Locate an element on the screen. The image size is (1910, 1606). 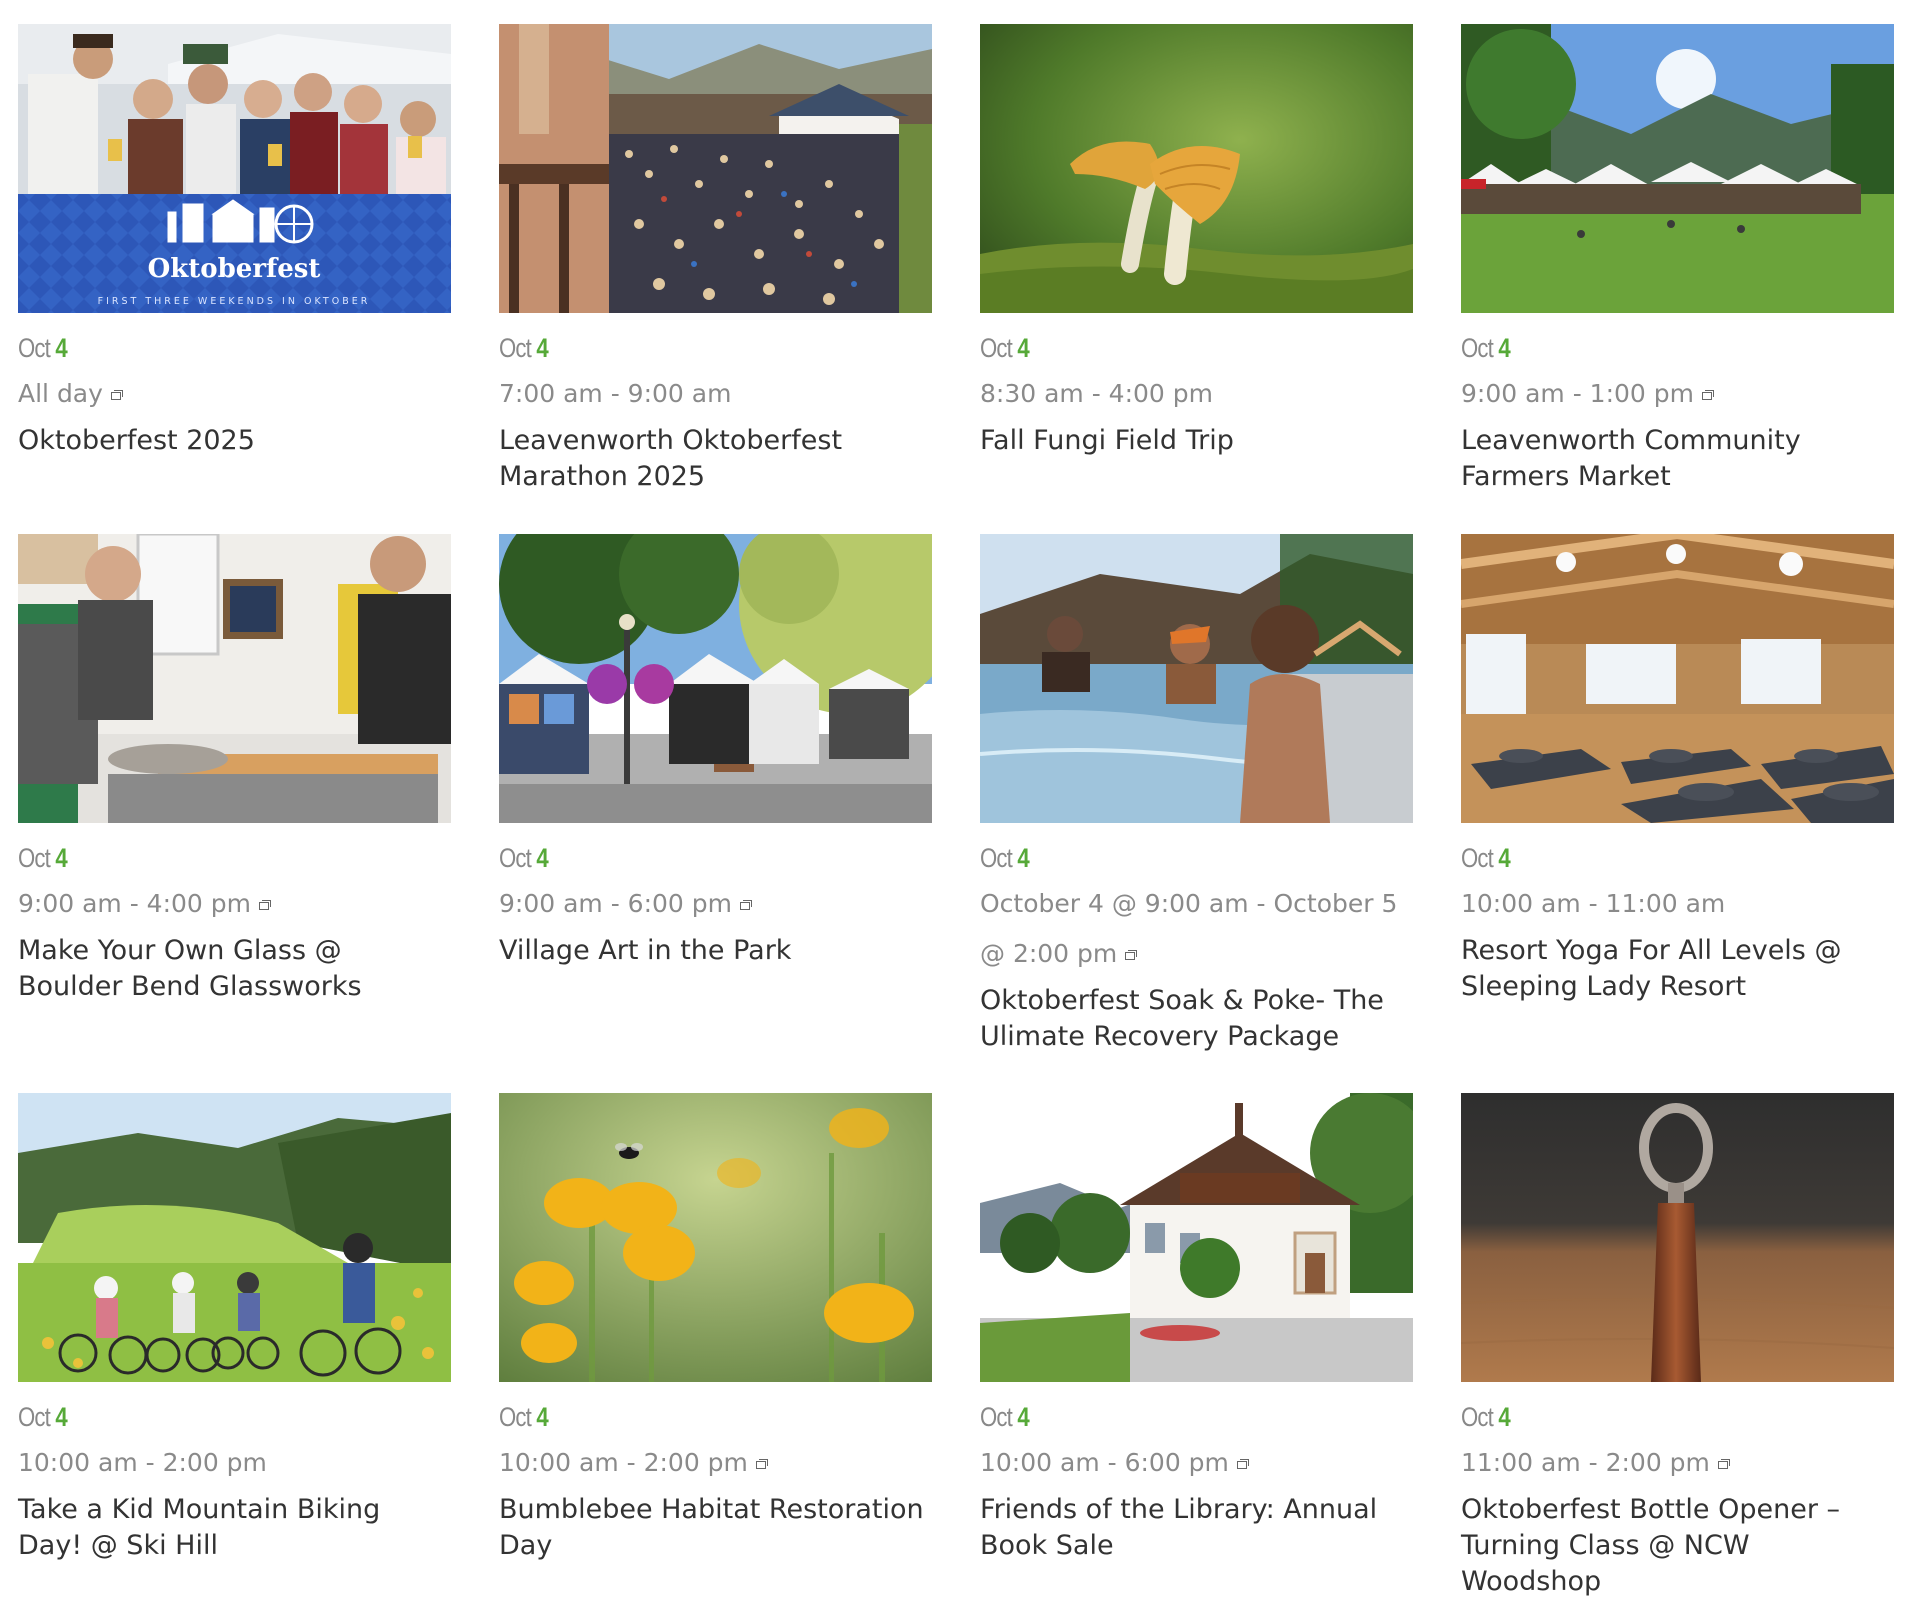
event-image-mushroom is located at coordinates (1196, 168).